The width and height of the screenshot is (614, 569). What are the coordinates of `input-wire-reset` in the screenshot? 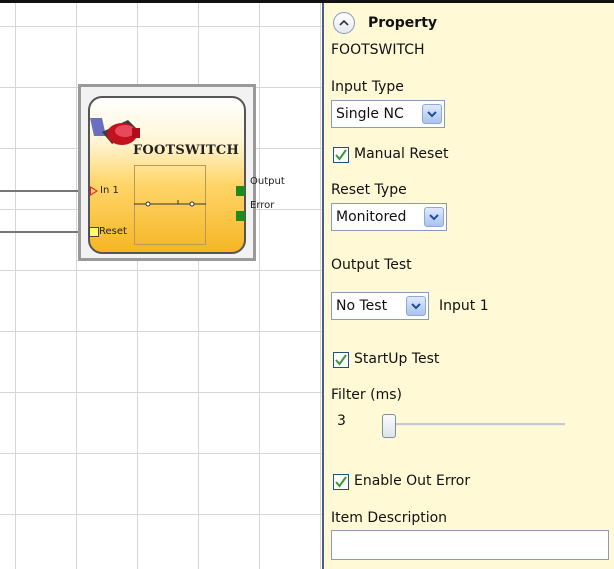 It's located at (45, 232).